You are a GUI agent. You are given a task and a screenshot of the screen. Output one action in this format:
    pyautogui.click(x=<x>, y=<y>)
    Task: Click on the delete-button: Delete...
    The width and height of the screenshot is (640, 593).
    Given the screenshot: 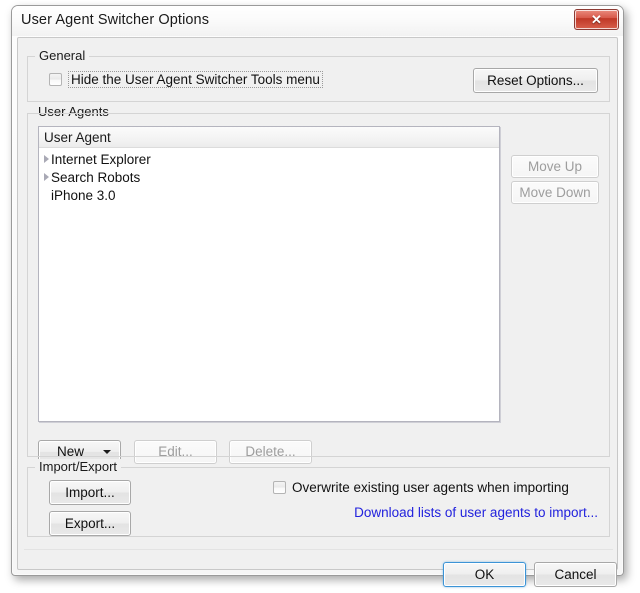 What is the action you would take?
    pyautogui.click(x=270, y=452)
    